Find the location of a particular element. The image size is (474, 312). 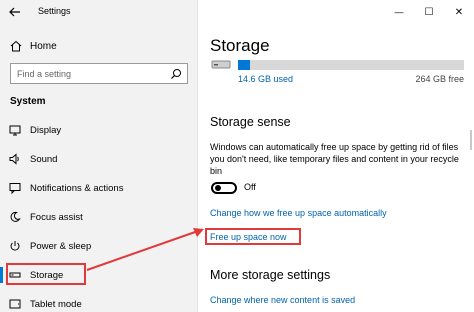

home-icon is located at coordinates (16, 46).